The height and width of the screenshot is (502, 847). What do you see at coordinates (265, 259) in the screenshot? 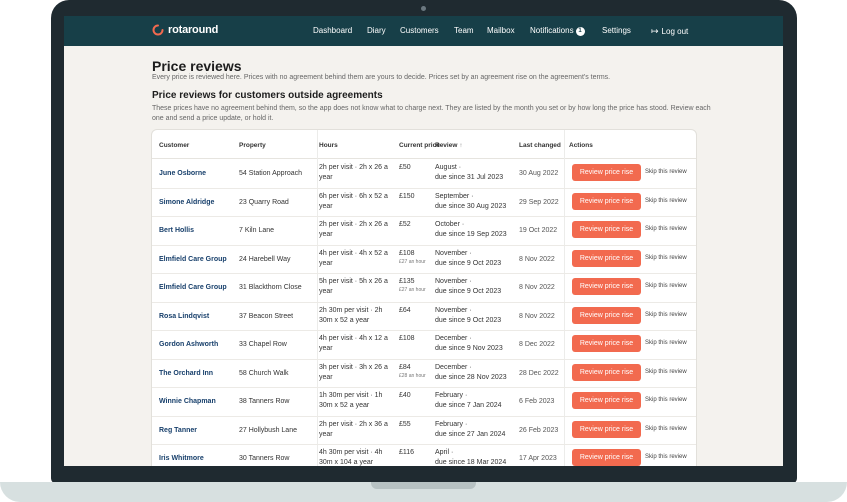
I see `property-address: 24 Harebell Way` at bounding box center [265, 259].